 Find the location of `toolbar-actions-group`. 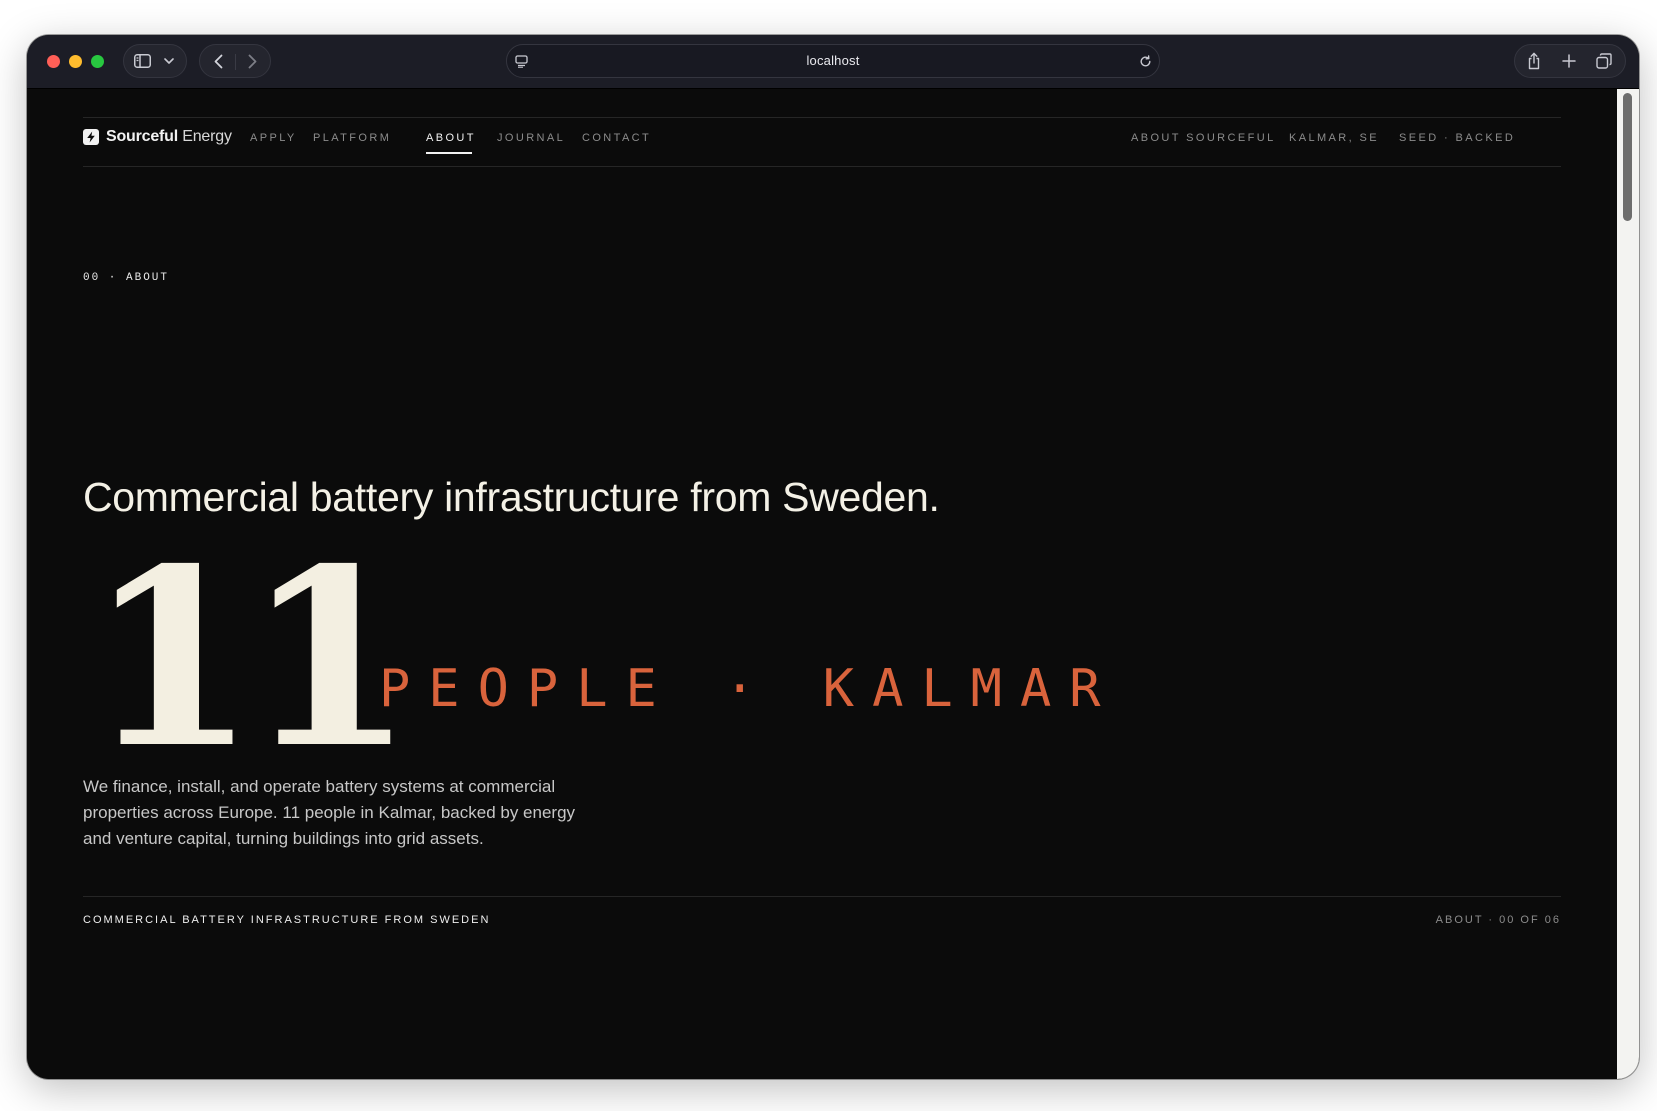

toolbar-actions-group is located at coordinates (1570, 61).